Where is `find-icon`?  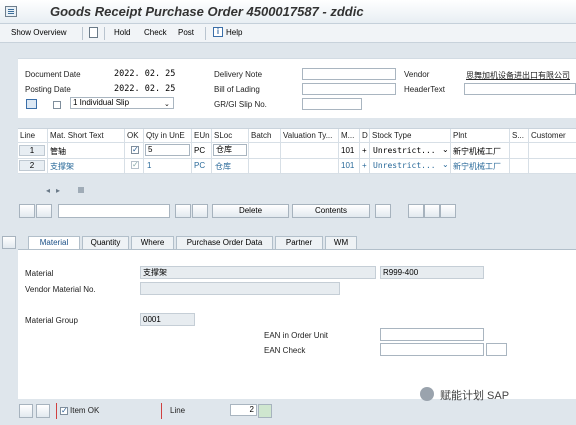 find-icon is located at coordinates (183, 211).